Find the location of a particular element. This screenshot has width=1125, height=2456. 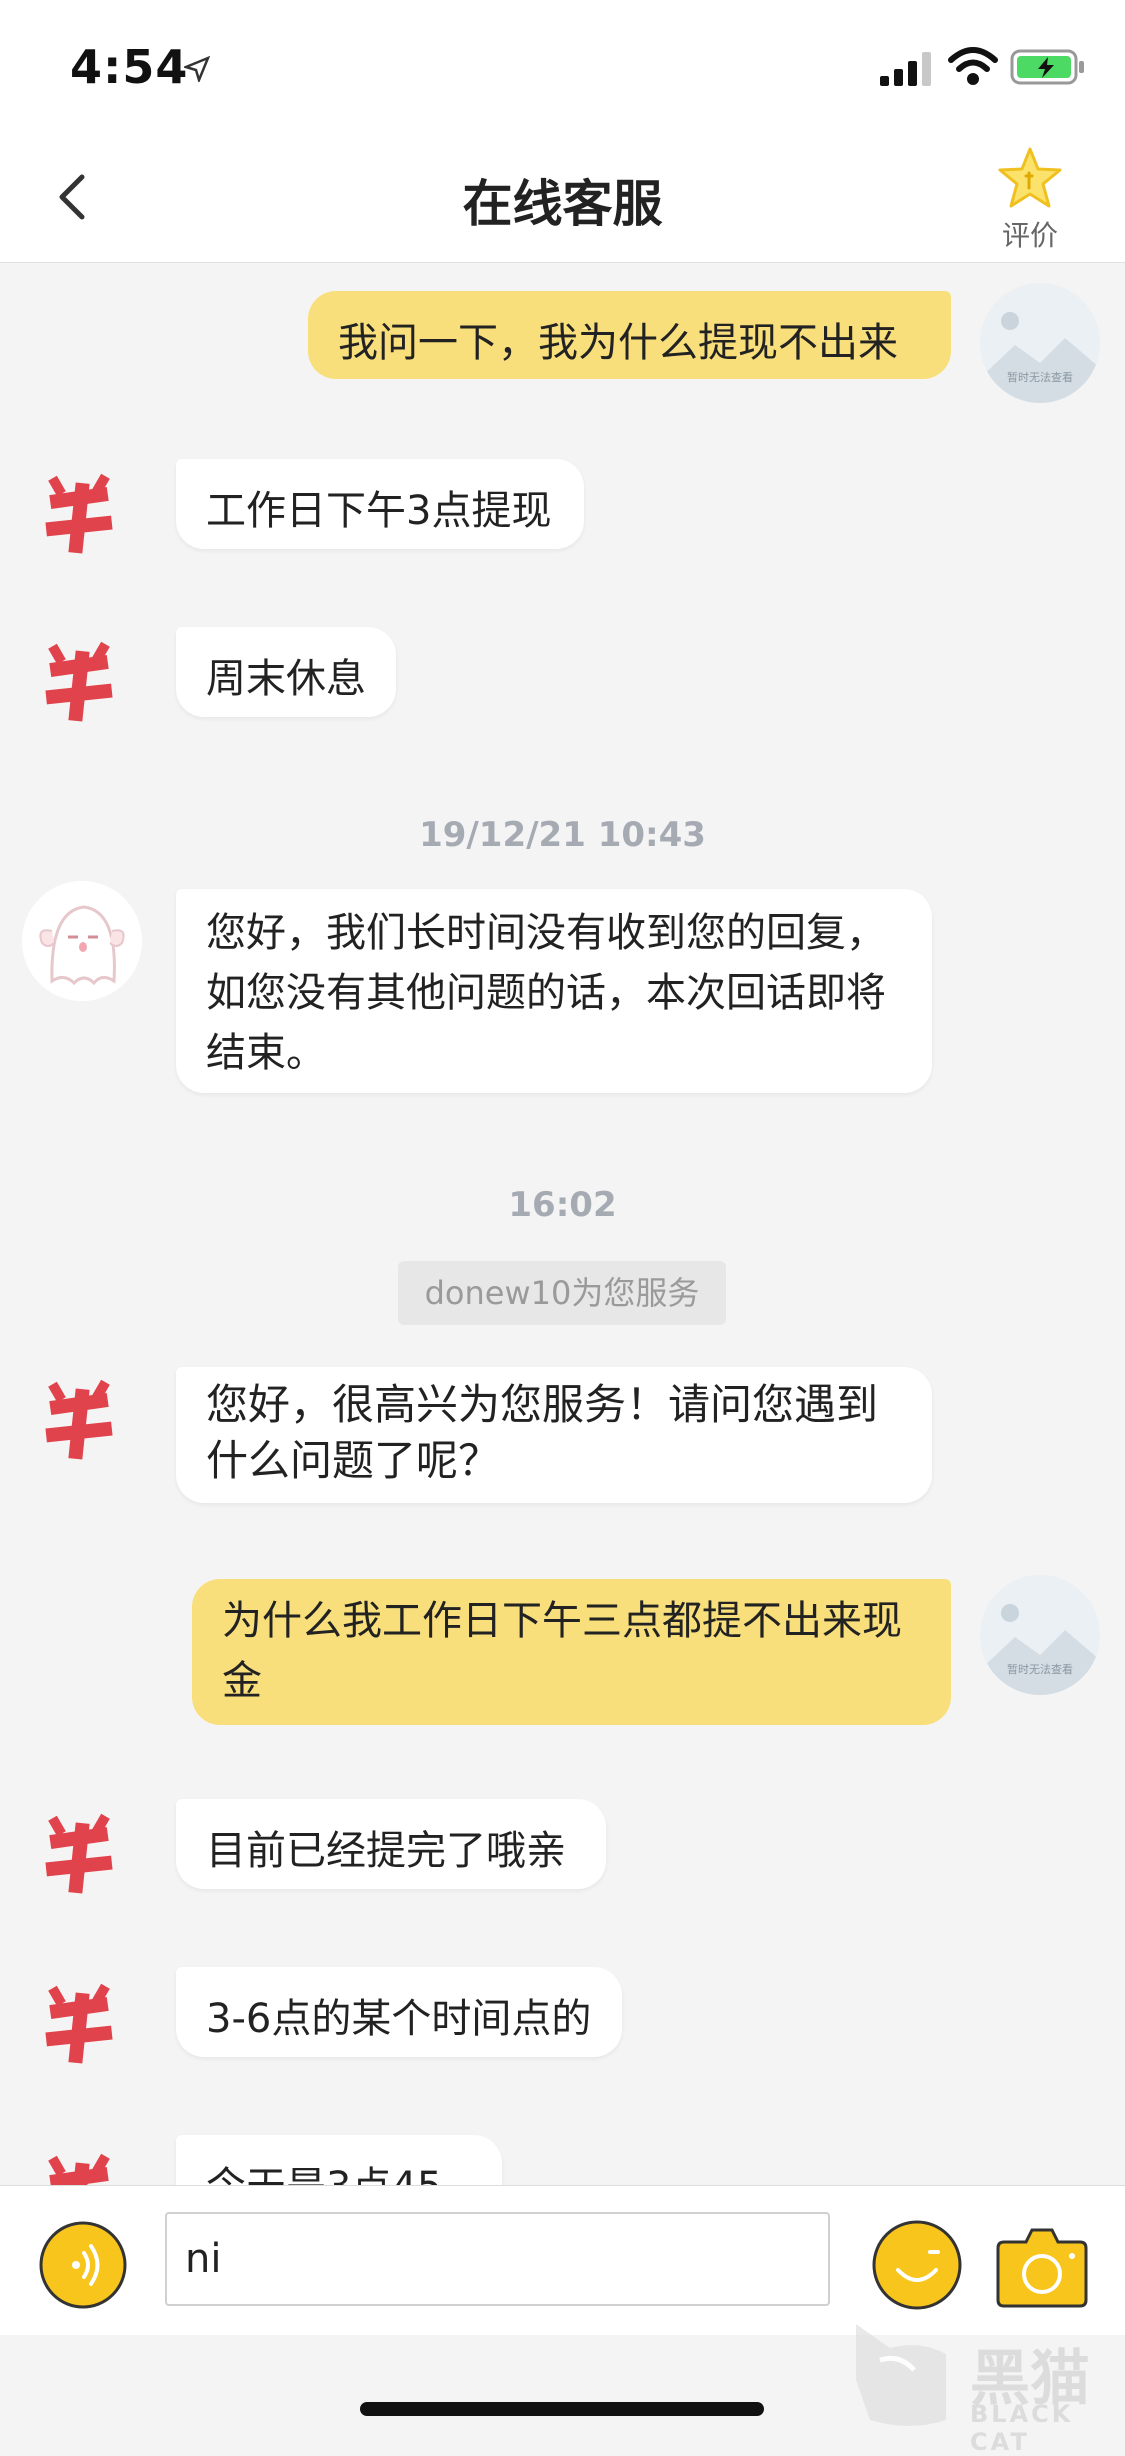

agent-message: 今天是3点45哦 is located at coordinates (339, 2160).